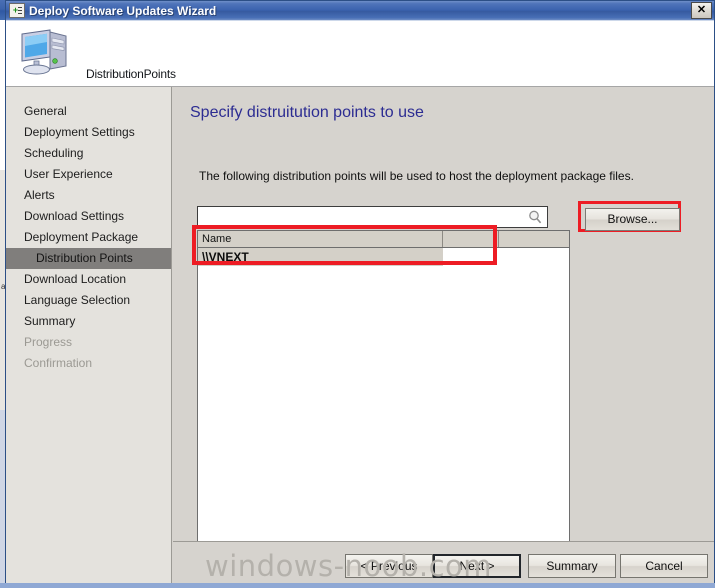 Image resolution: width=715 pixels, height=588 pixels. Describe the element at coordinates (123, 10) in the screenshot. I see `window-title: Deploy Software Updates Wizard` at that location.